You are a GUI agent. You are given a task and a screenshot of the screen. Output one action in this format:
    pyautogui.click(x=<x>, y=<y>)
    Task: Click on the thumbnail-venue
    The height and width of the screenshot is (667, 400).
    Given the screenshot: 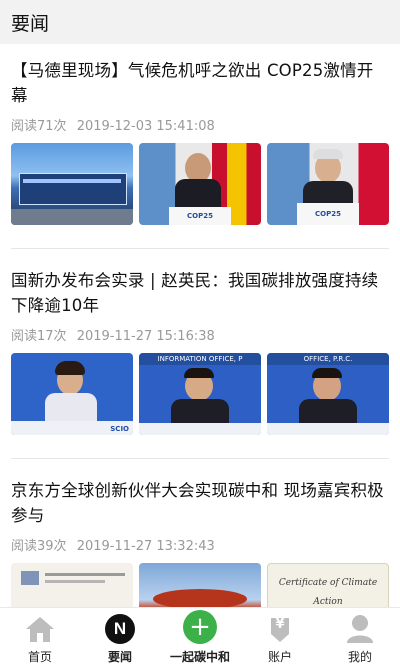 What is the action you would take?
    pyautogui.click(x=72, y=184)
    